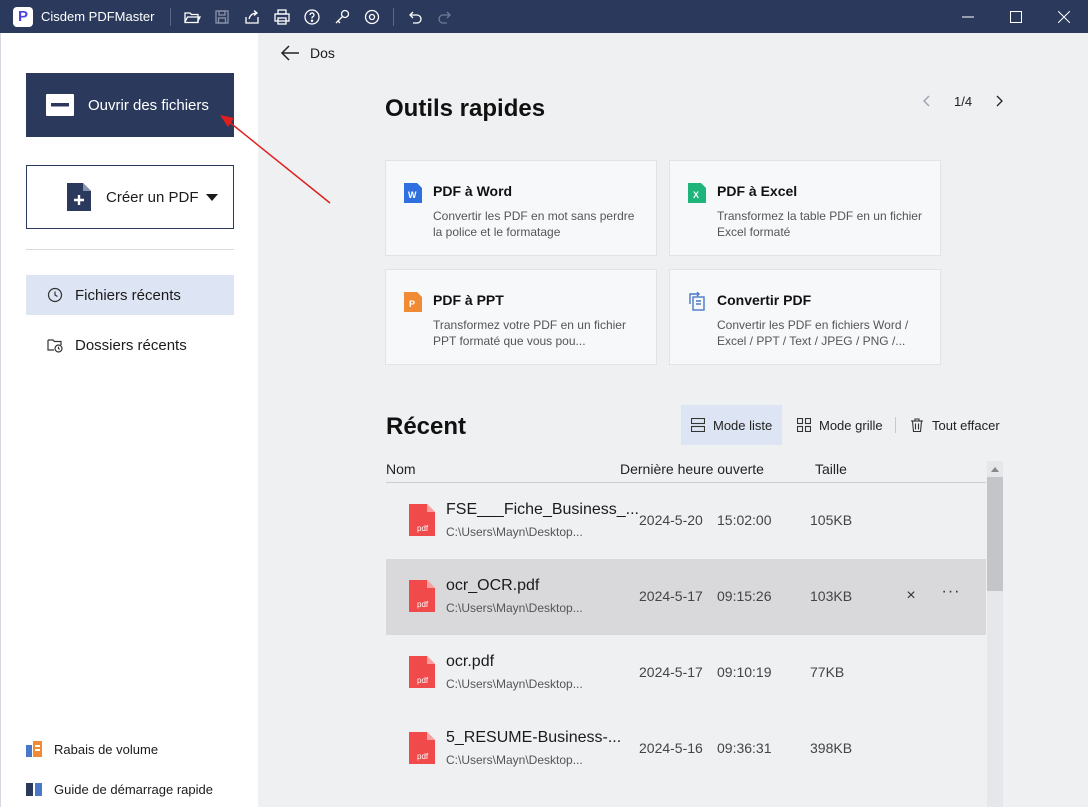 The image size is (1088, 807). I want to click on file-date: 2024-5-16, so click(671, 748).